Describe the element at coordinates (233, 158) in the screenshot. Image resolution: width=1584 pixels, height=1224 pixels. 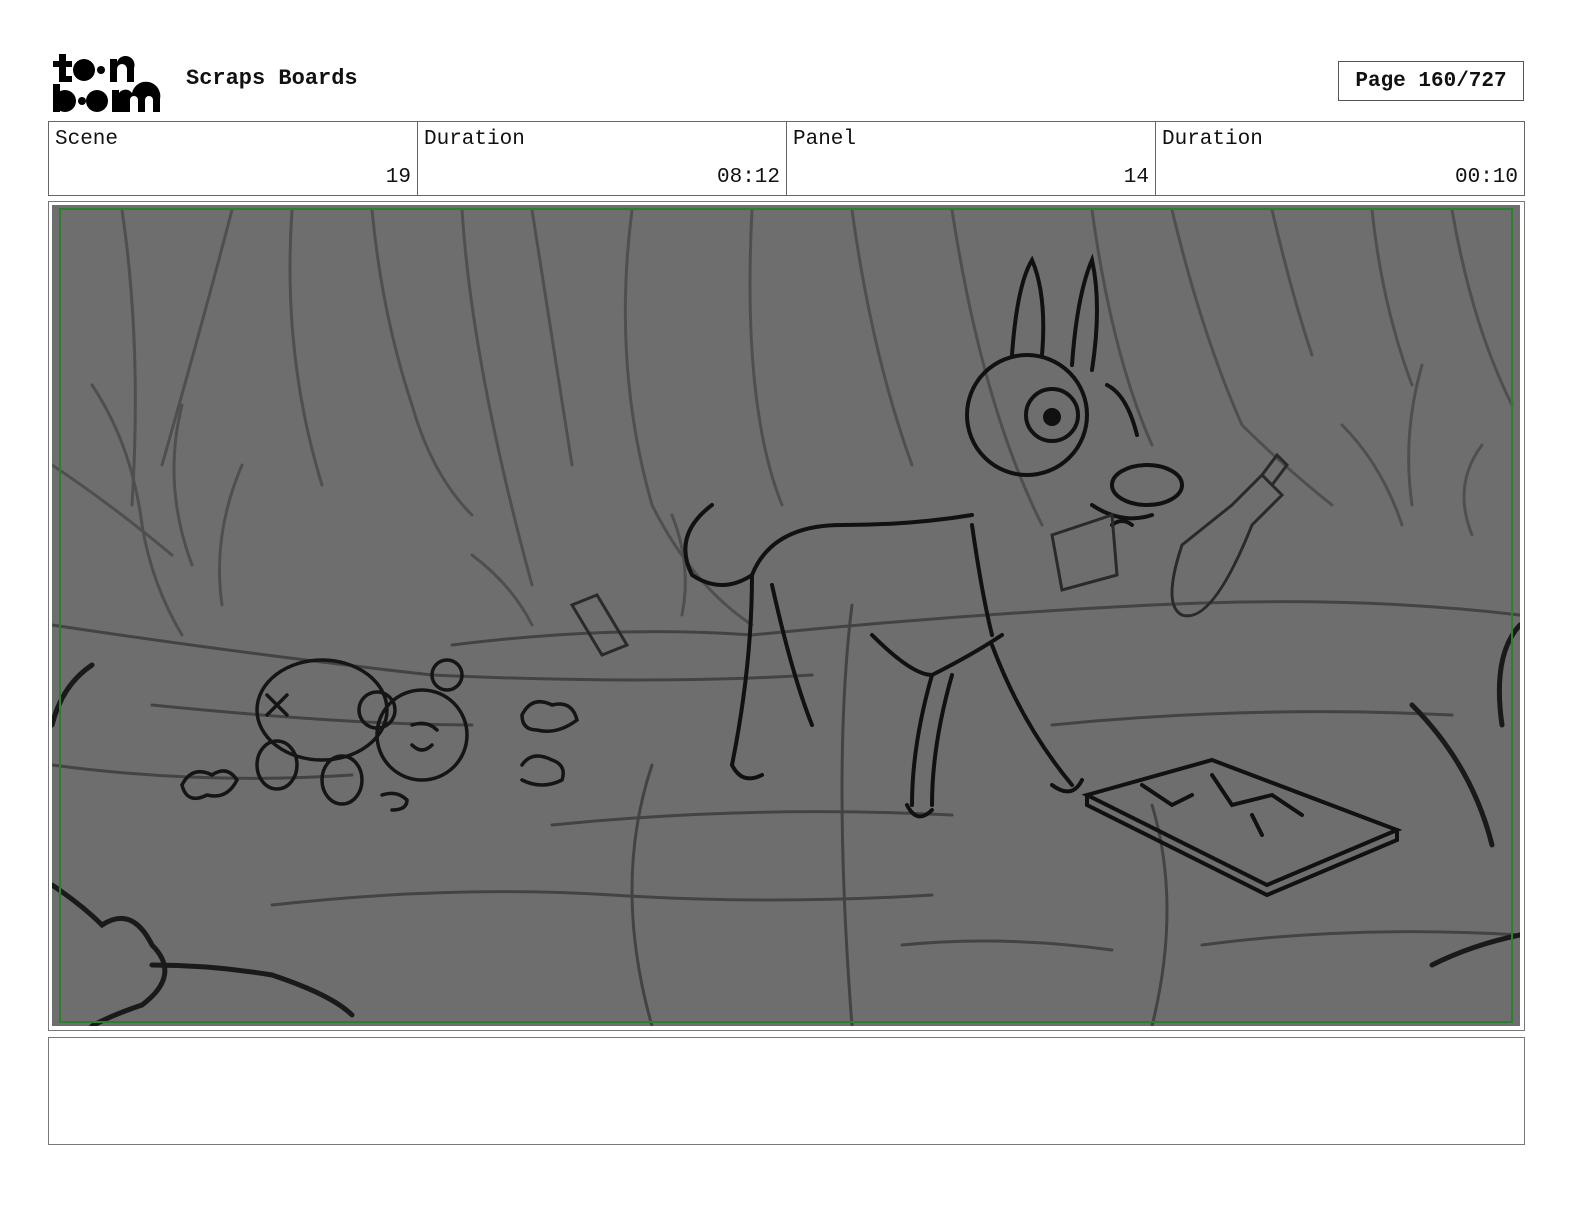
I see `scene-cell: Scene 19` at that location.